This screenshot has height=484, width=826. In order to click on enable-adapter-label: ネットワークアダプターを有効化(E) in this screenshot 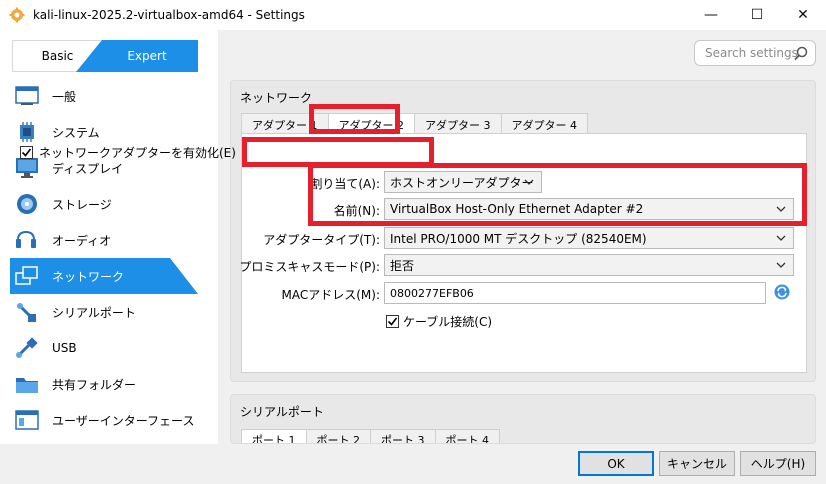, I will do `click(137, 153)`.